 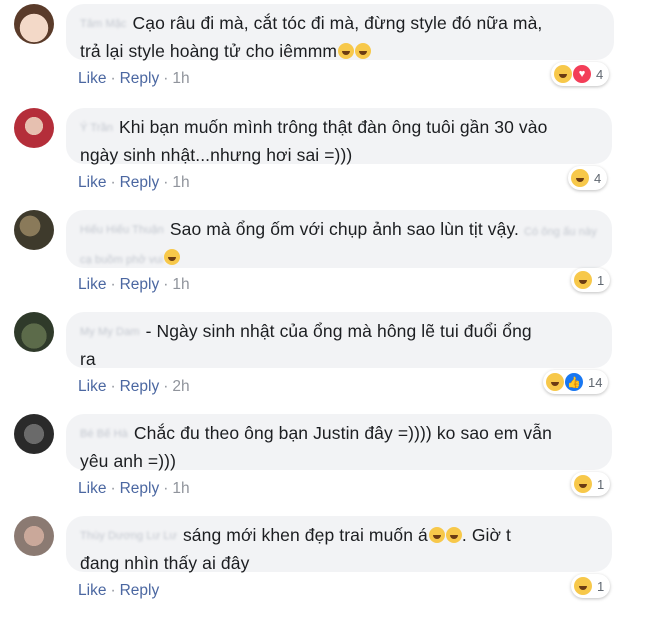 What do you see at coordinates (165, 563) in the screenshot?
I see `comment-text-line2: đang nhìn thấy ai đây` at bounding box center [165, 563].